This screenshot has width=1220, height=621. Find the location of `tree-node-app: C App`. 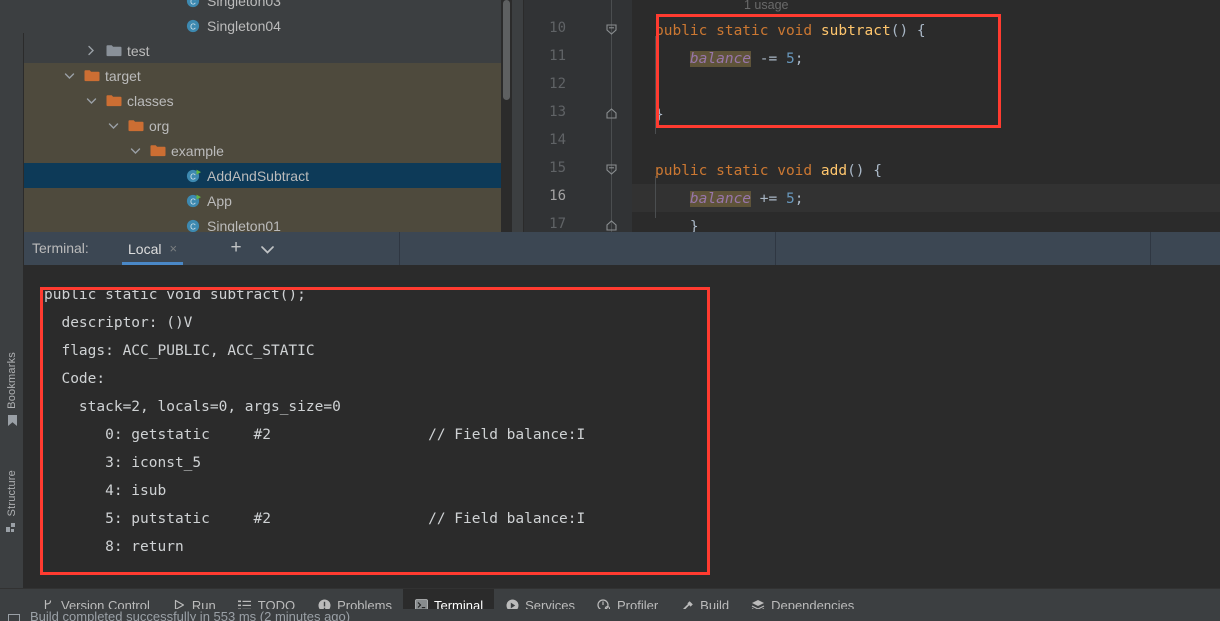

tree-node-app: C App is located at coordinates (262, 200).